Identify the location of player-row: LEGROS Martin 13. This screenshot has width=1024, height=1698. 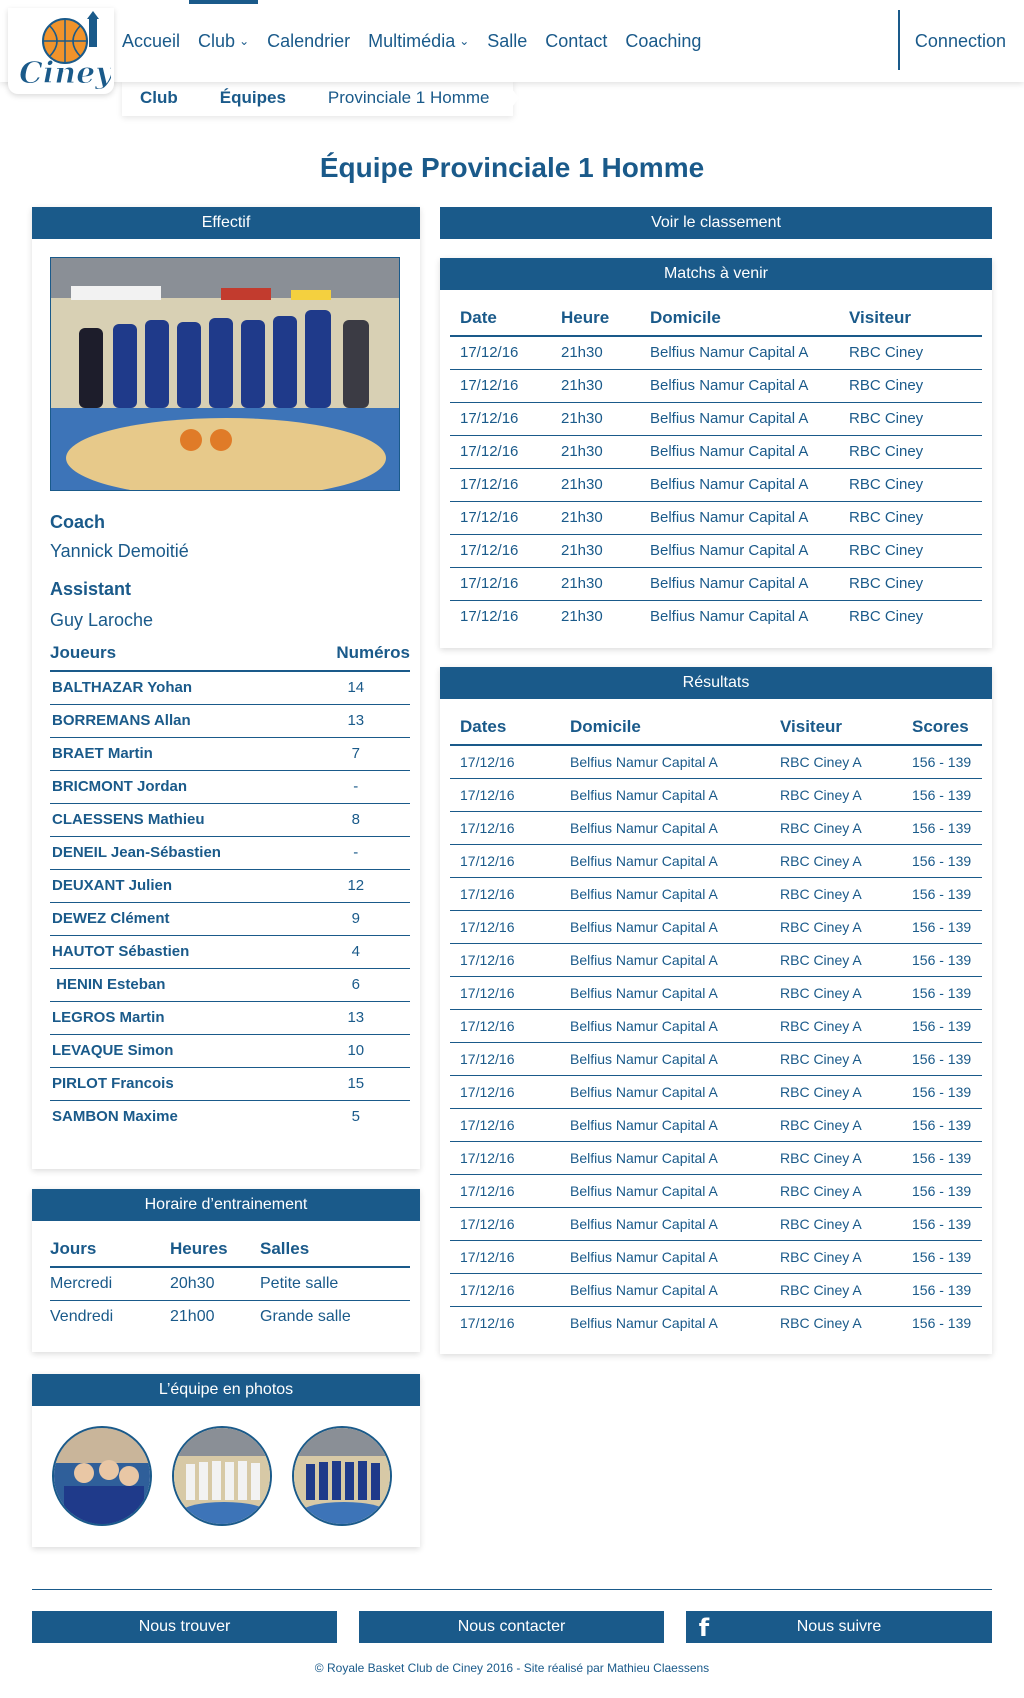
(230, 1018).